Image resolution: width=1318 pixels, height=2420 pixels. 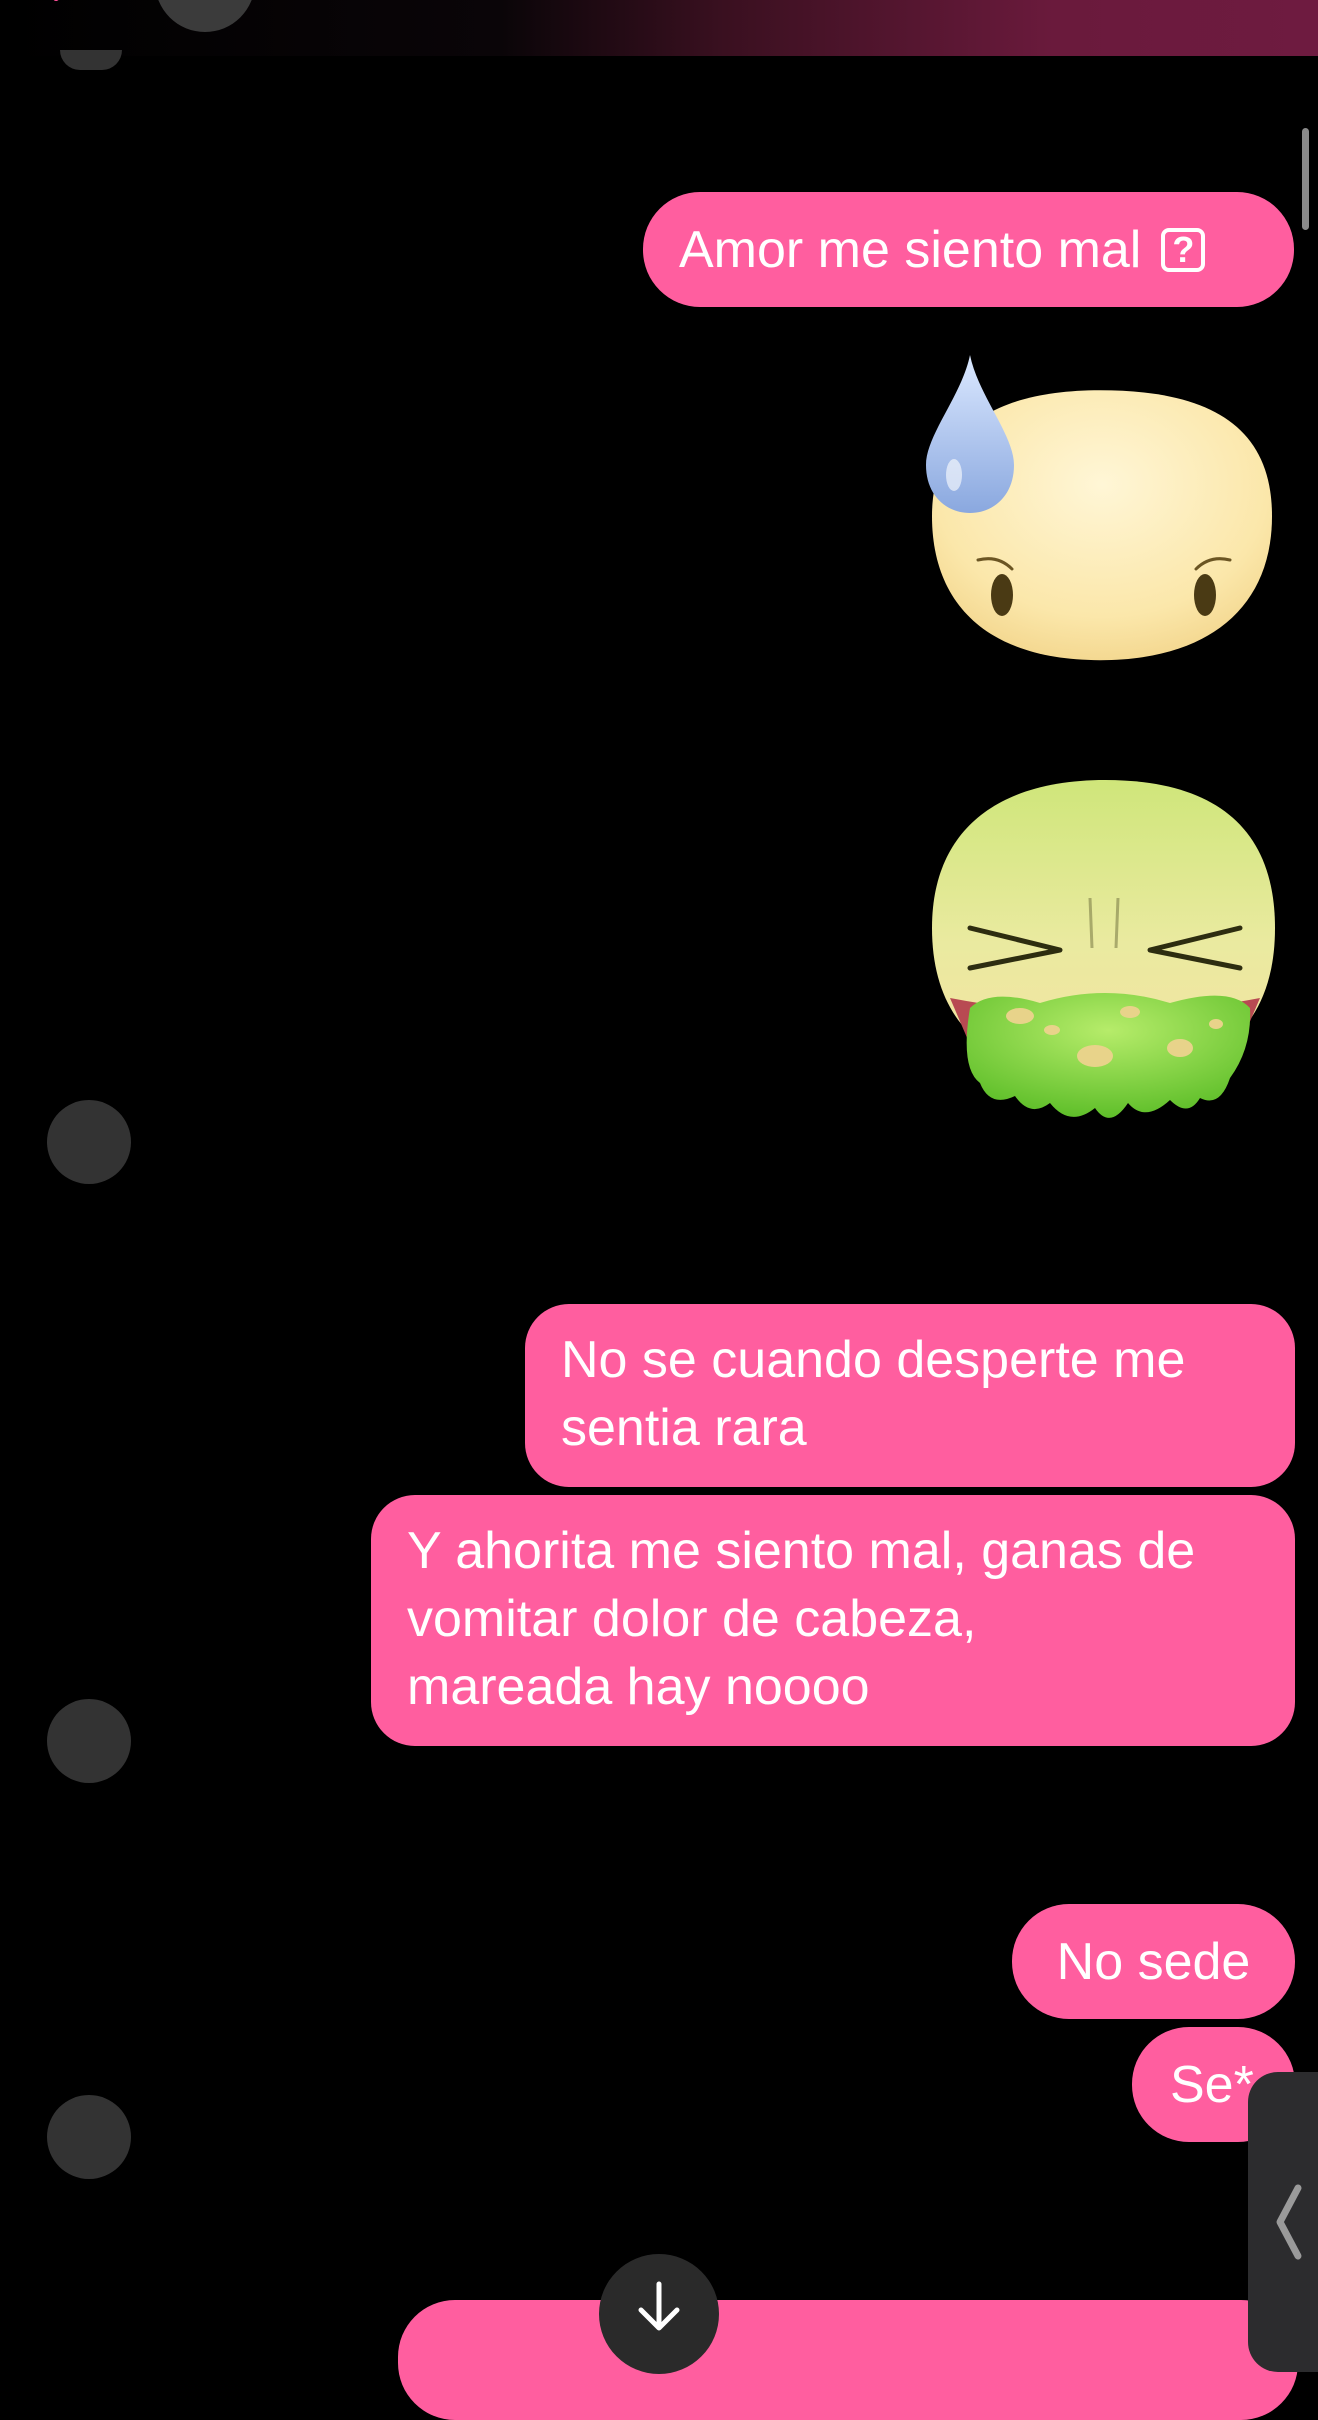 I want to click on message-text: Se*, so click(x=1212, y=2084).